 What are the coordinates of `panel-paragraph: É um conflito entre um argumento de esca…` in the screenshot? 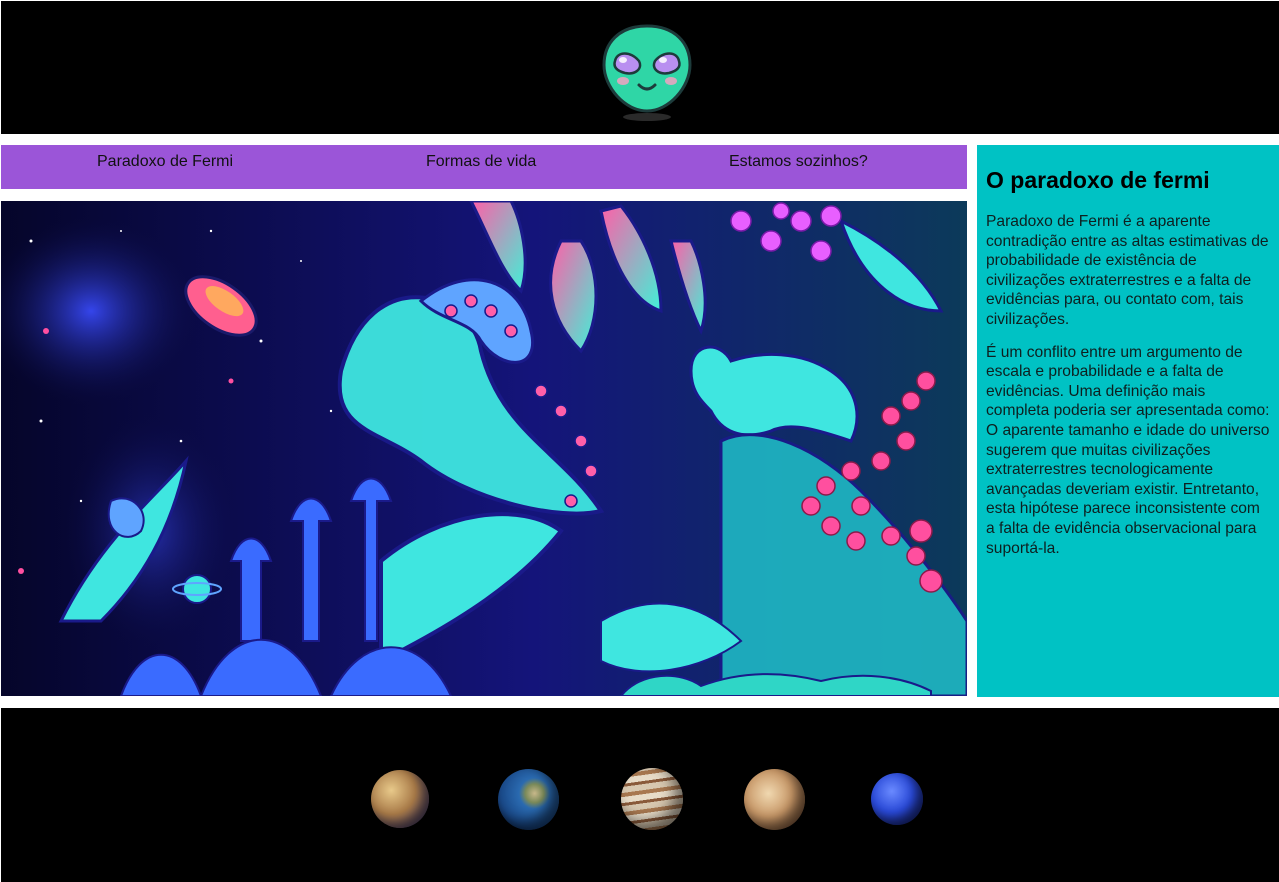 It's located at (1128, 450).